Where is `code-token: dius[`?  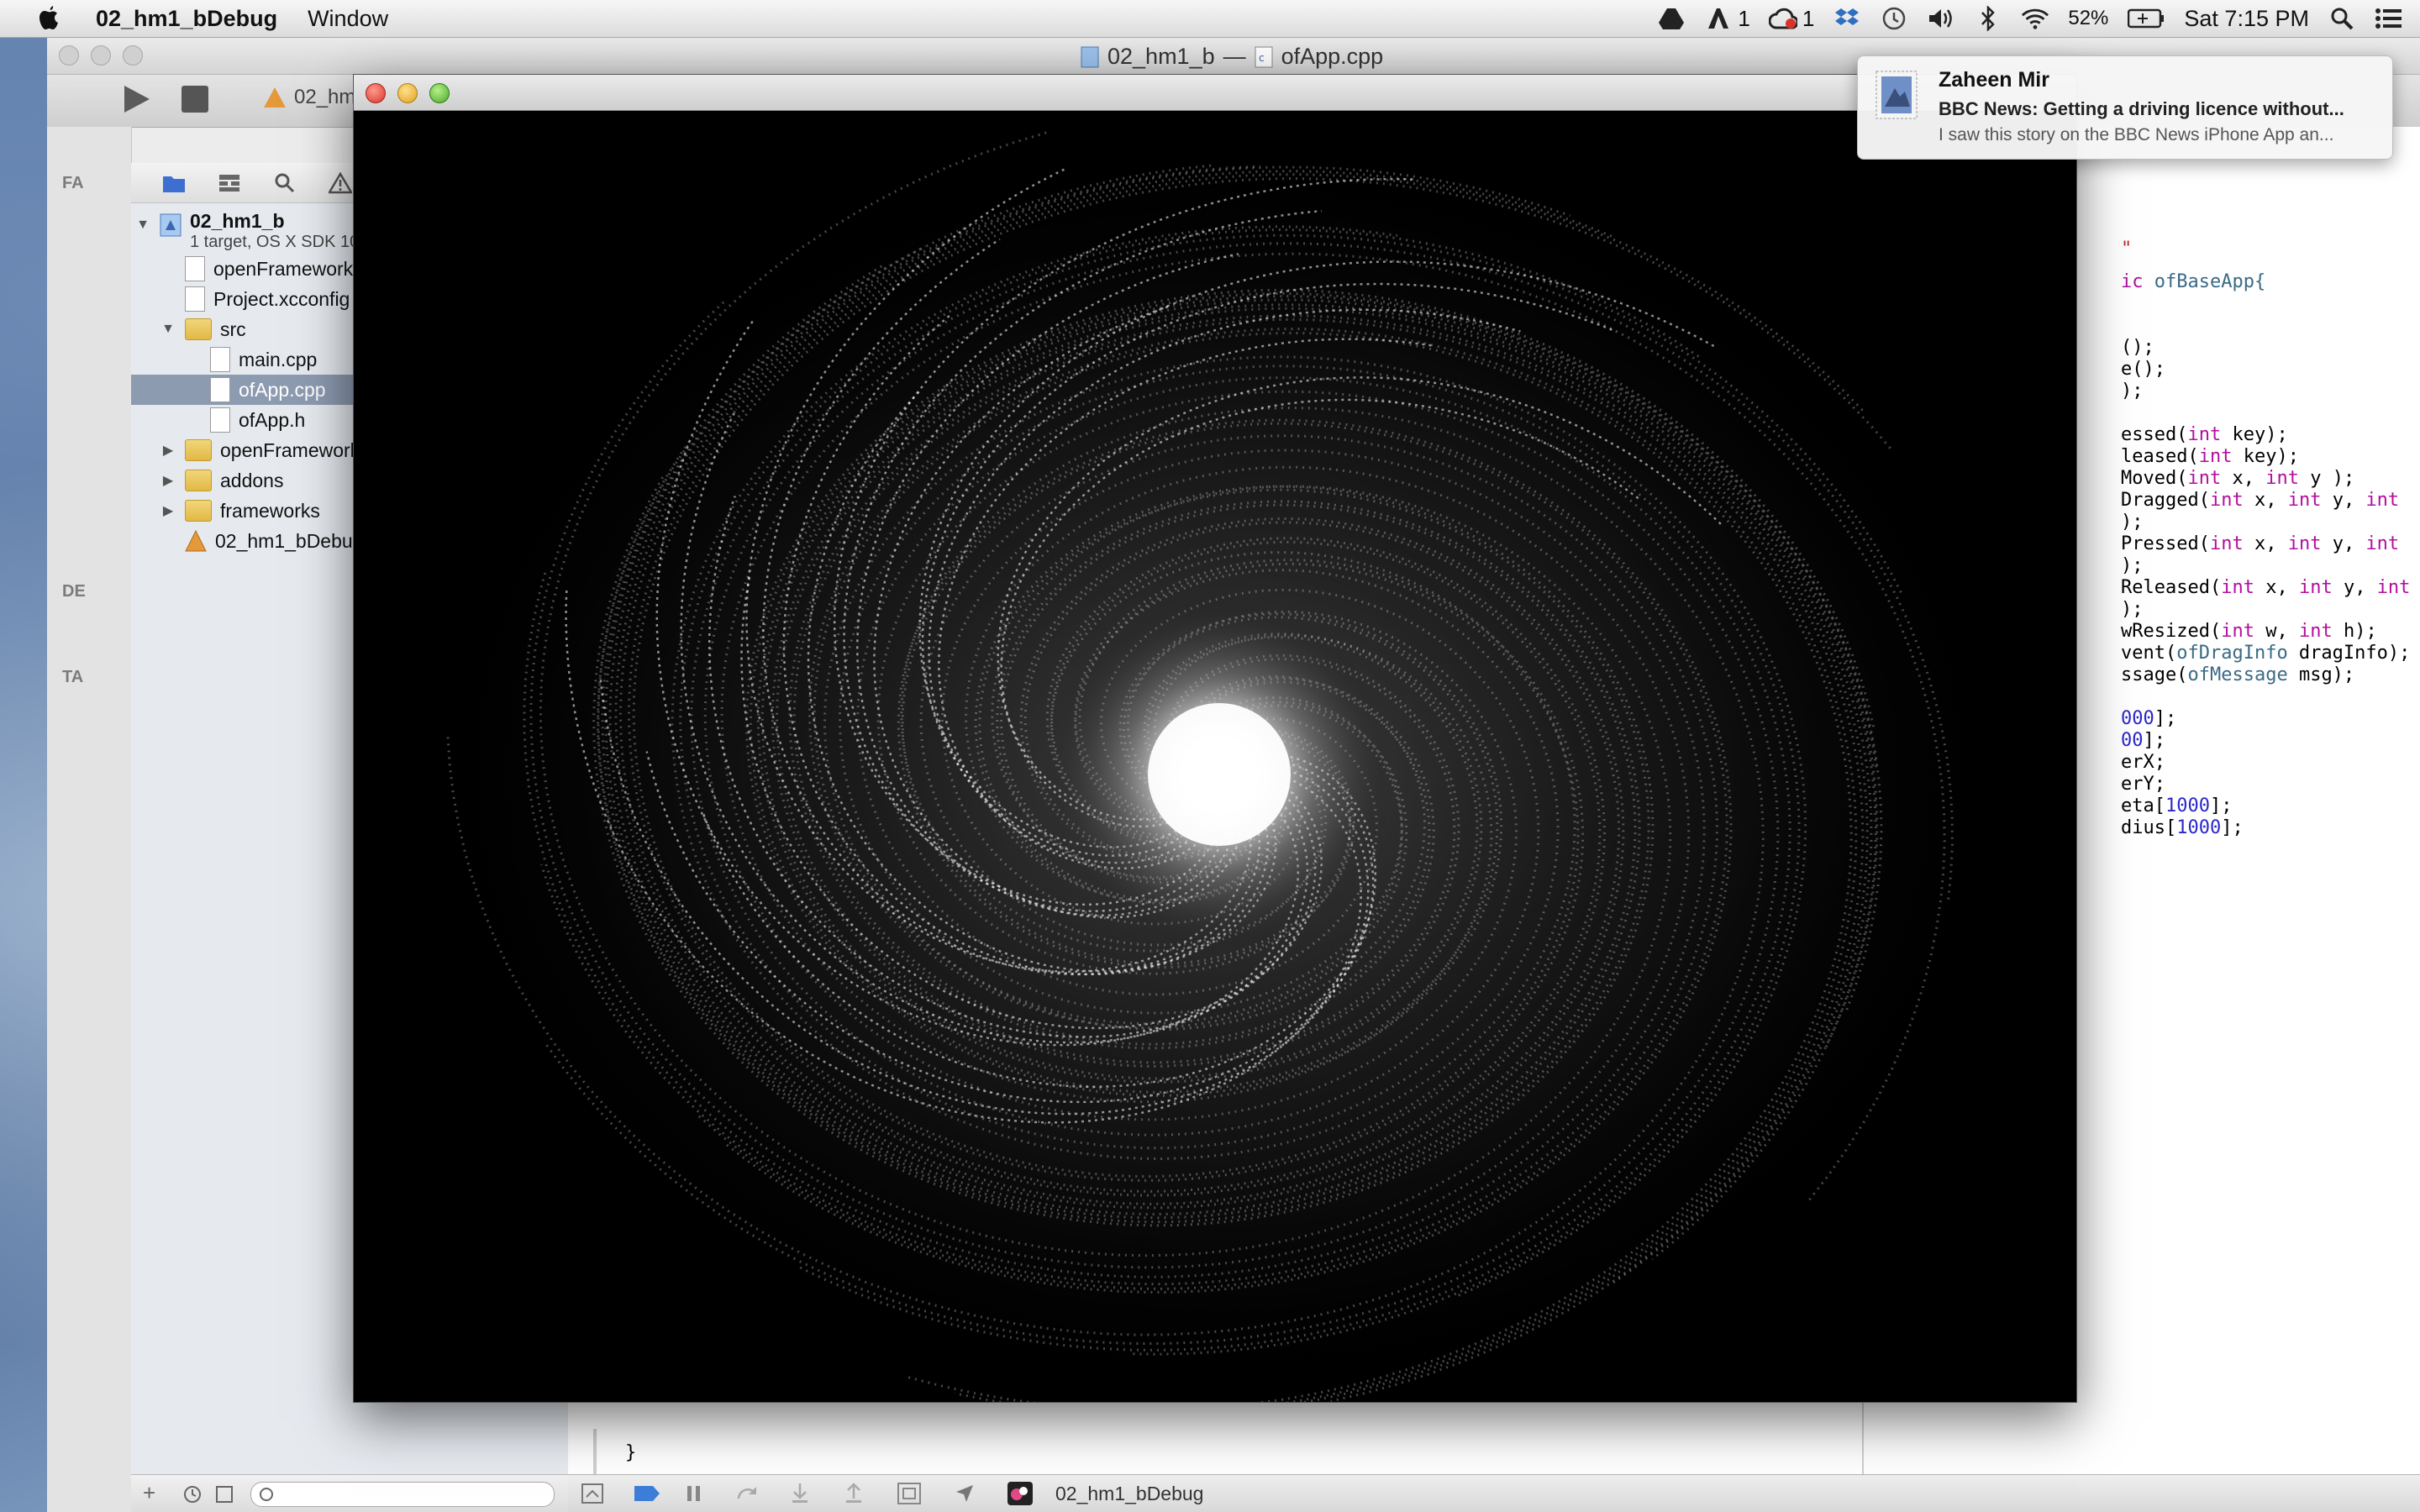
code-token: dius[ is located at coordinates (2149, 827).